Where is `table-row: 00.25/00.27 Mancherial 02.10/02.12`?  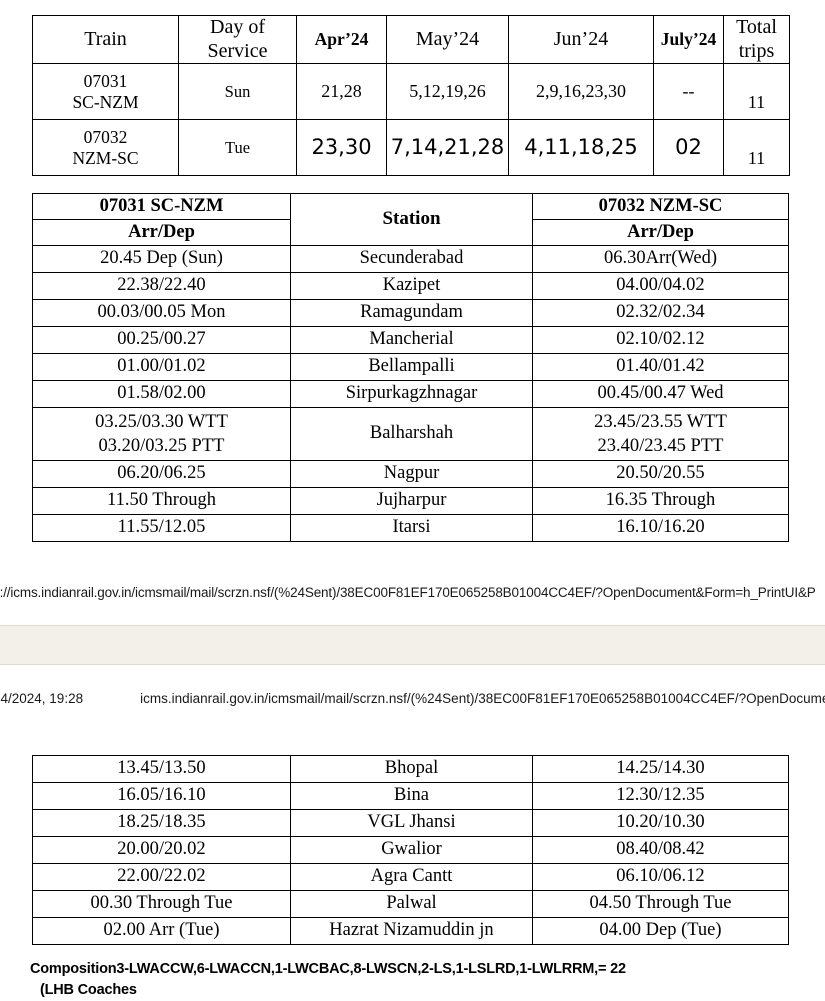
table-row: 00.25/00.27 Mancherial 02.10/02.12 is located at coordinates (410, 340).